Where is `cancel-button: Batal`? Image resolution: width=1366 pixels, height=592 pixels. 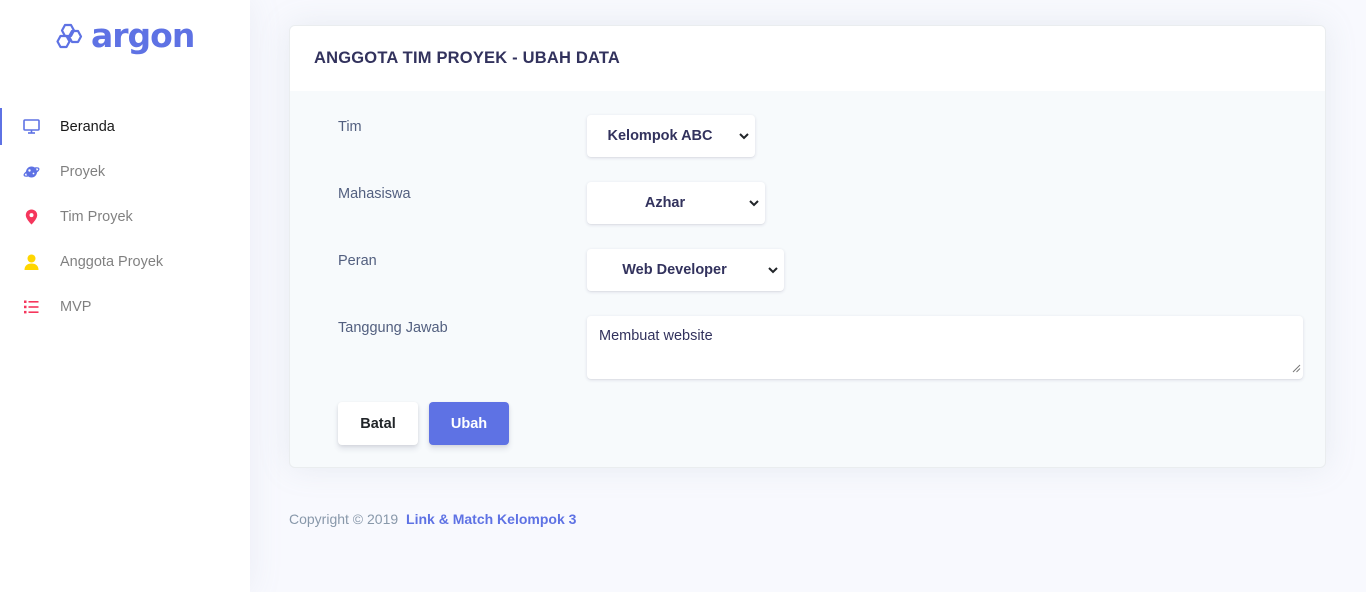
cancel-button: Batal is located at coordinates (378, 423).